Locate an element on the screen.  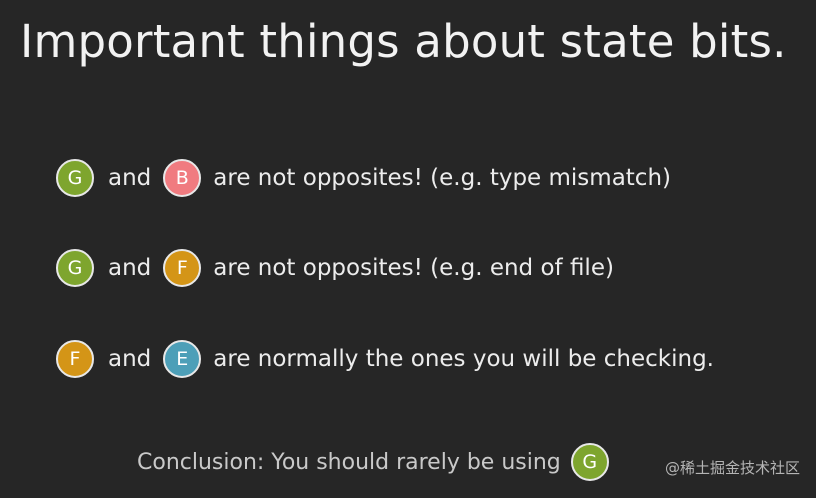
watermark-text: @稀土掘金技术社区 is located at coordinates (732, 468).